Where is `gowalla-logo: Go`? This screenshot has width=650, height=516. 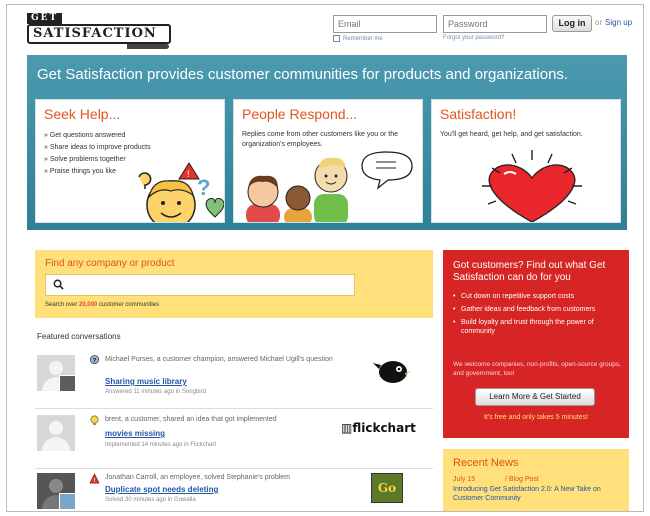 gowalla-logo: Go is located at coordinates (387, 488).